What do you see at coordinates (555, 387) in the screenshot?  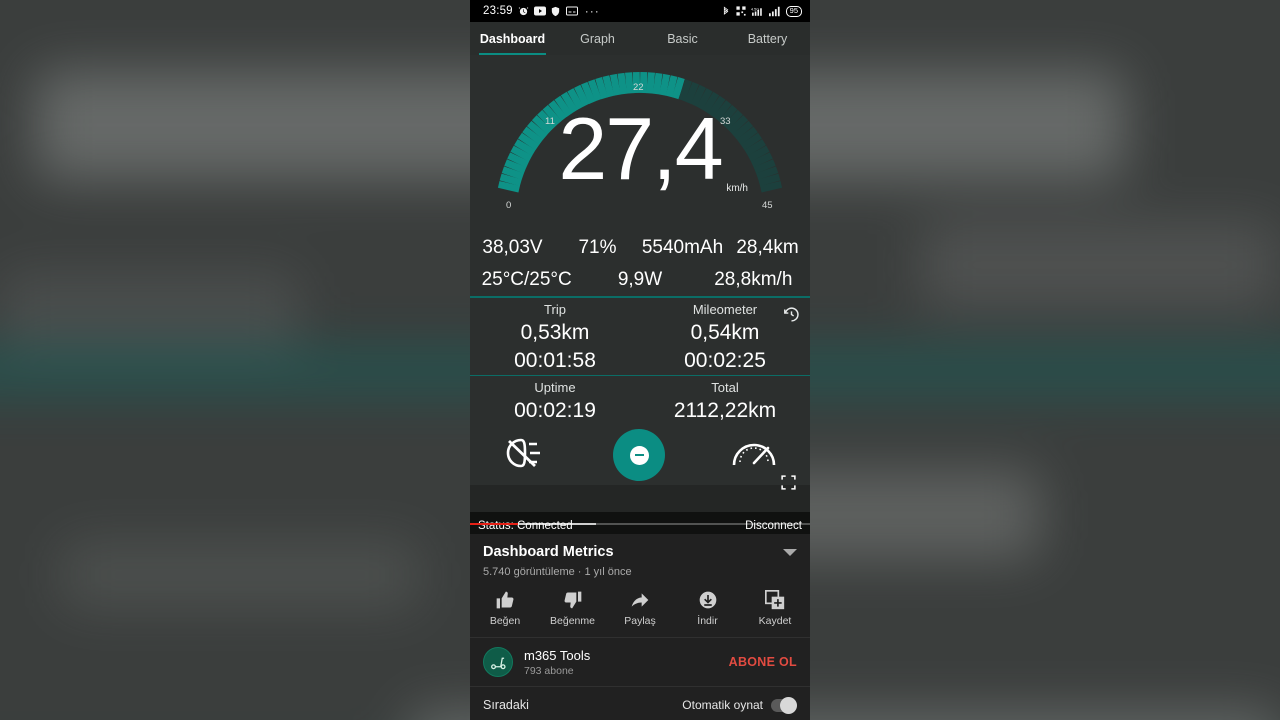 I see `uptime-header: Uptime` at bounding box center [555, 387].